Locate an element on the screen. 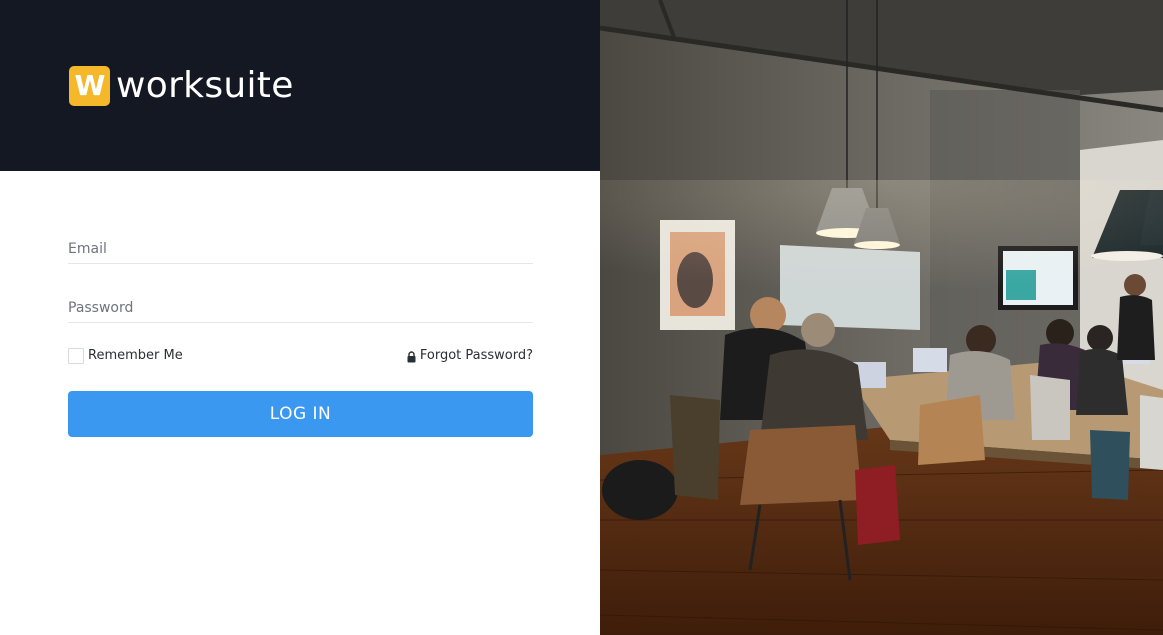  login-button: LOG IN is located at coordinates (300, 414).